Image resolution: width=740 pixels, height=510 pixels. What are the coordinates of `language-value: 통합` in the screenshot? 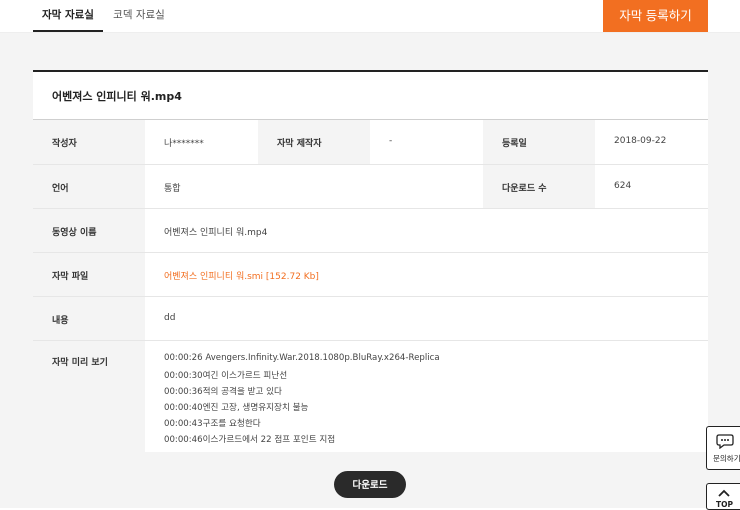 It's located at (172, 189).